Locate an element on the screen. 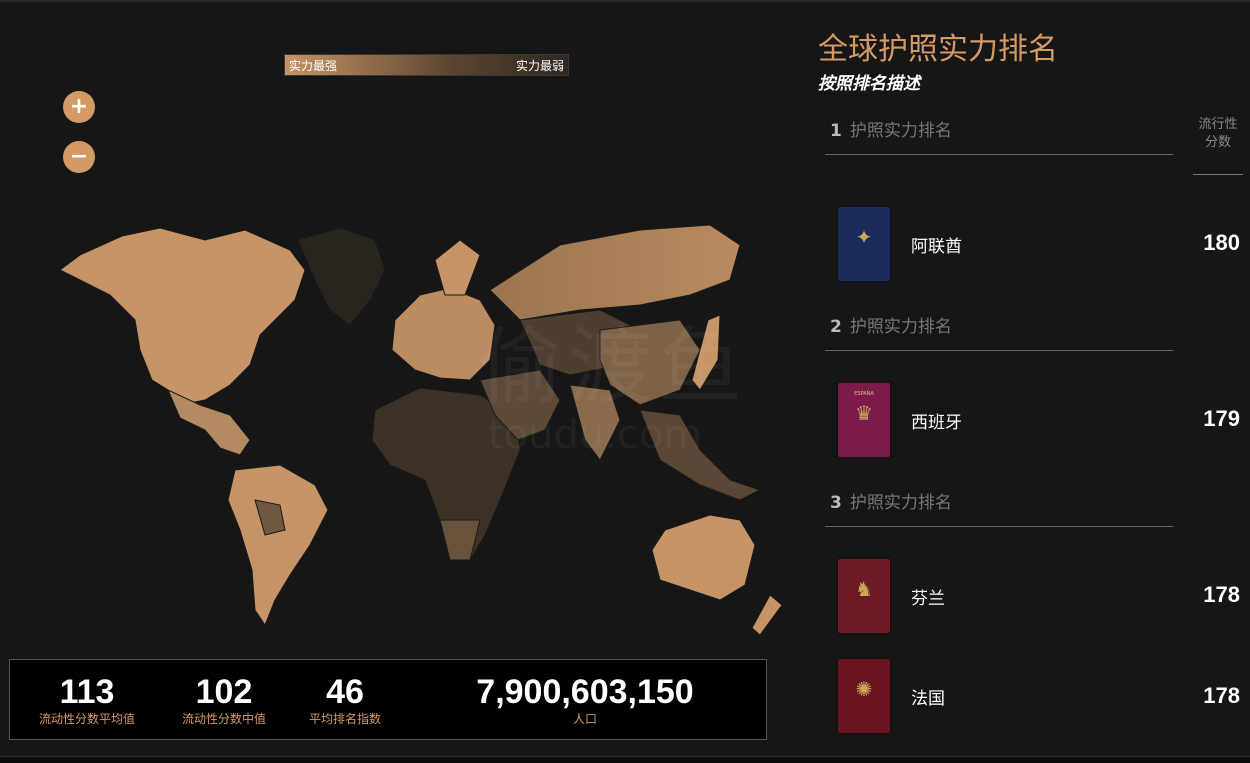 The height and width of the screenshot is (763, 1250). stat-median: 102 流动性分数中值 is located at coordinates (224, 699).